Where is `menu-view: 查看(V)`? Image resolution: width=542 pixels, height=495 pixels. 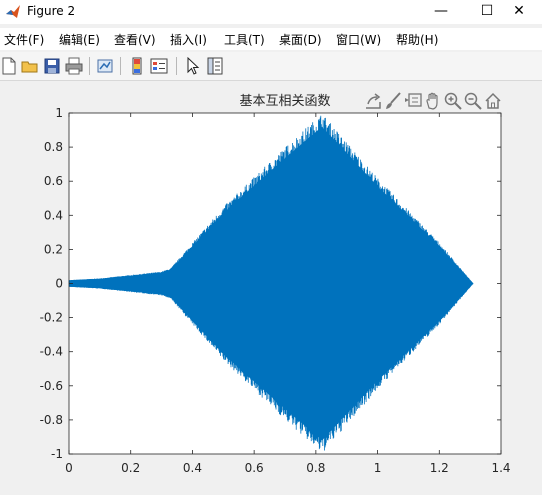 menu-view: 查看(V) is located at coordinates (135, 39).